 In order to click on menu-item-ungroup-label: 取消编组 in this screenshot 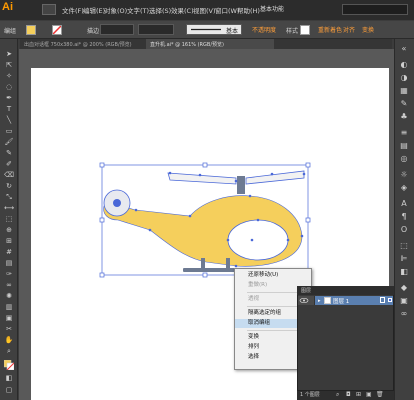, I will do `click(259, 323)`.